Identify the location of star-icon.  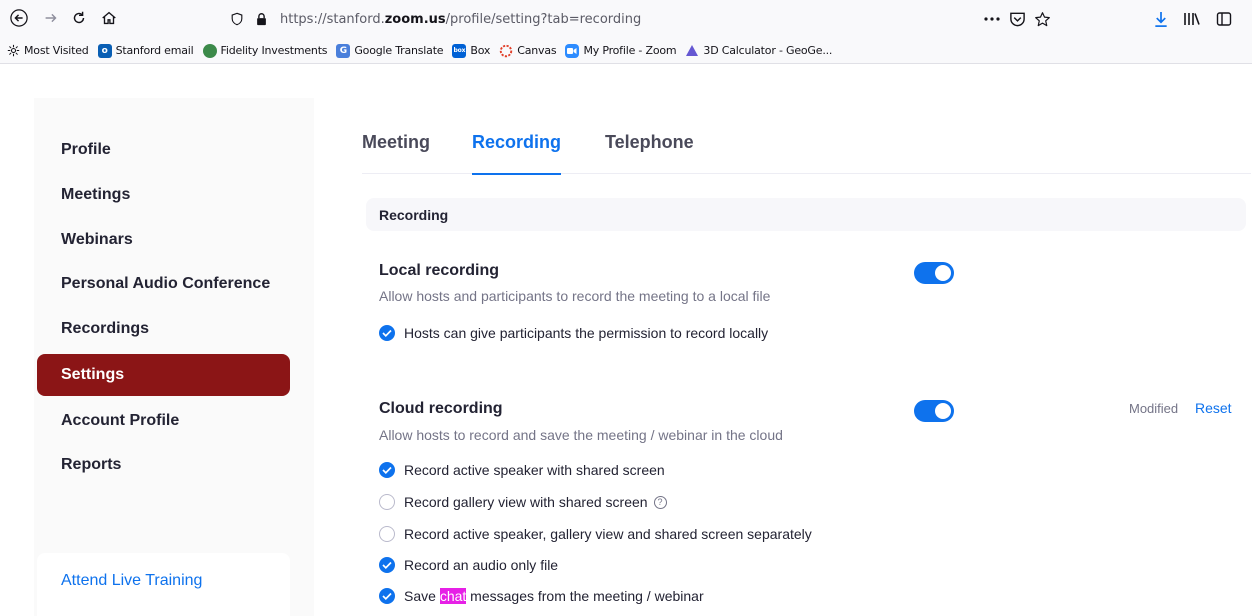
(1042, 18).